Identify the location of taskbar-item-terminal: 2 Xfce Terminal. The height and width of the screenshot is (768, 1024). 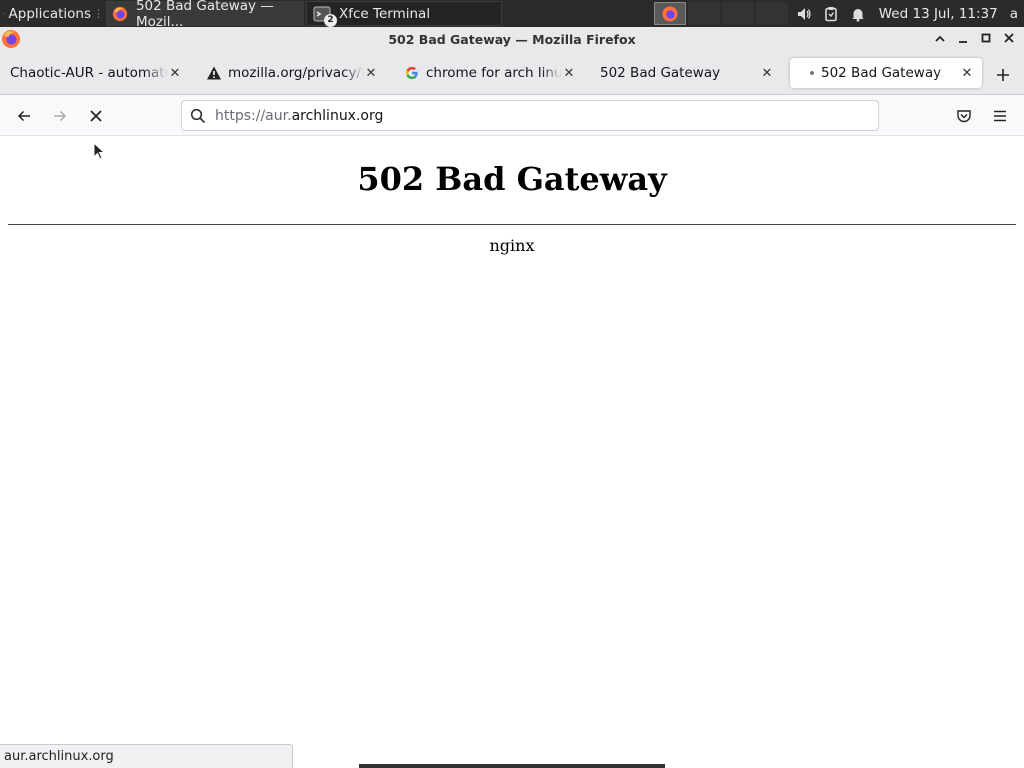
(404, 14).